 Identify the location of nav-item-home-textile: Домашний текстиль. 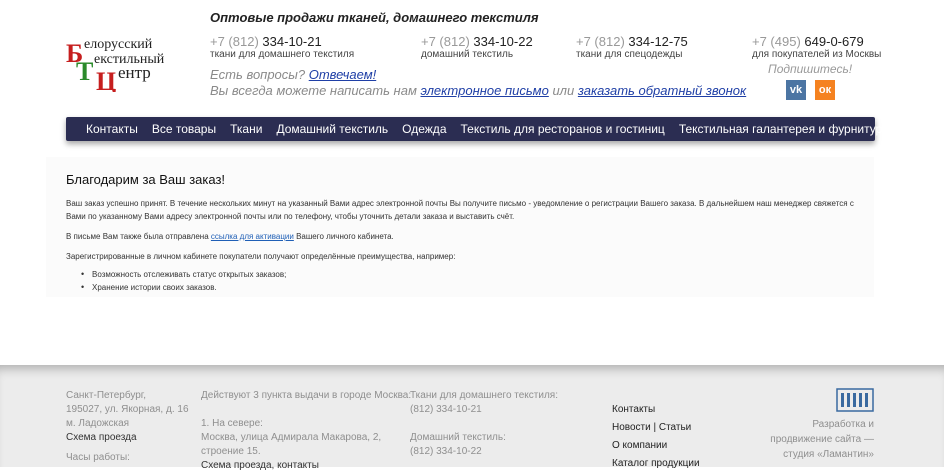
(332, 129).